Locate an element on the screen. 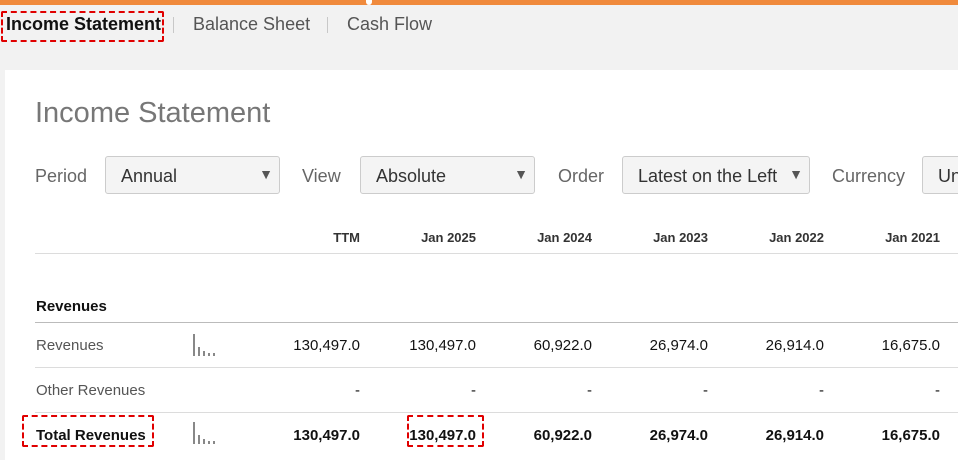  tab-balance-sheet: Balance Sheet is located at coordinates (251, 24).